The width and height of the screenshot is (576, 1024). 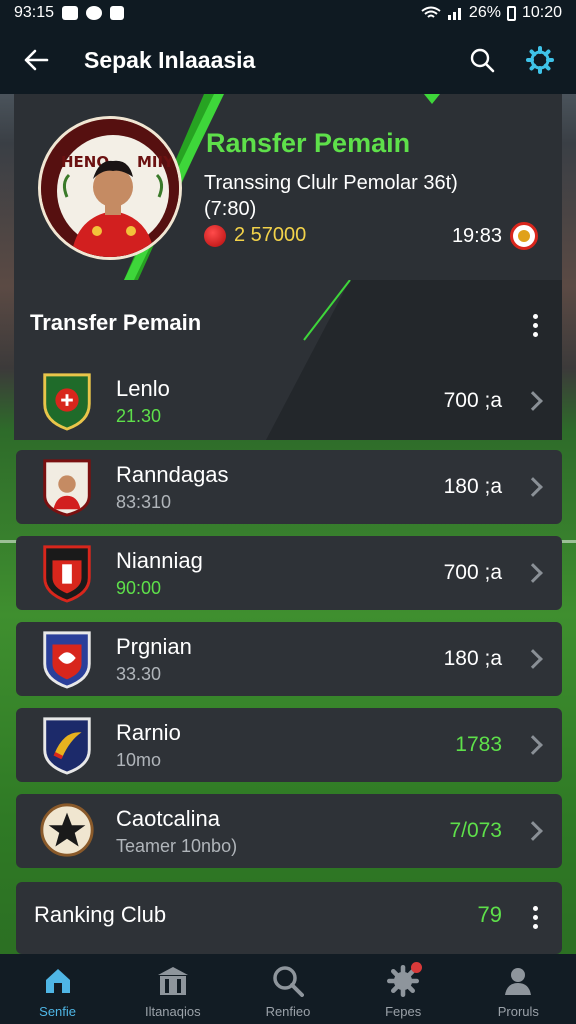 What do you see at coordinates (489, 914) in the screenshot?
I see `ranking-value: 79` at bounding box center [489, 914].